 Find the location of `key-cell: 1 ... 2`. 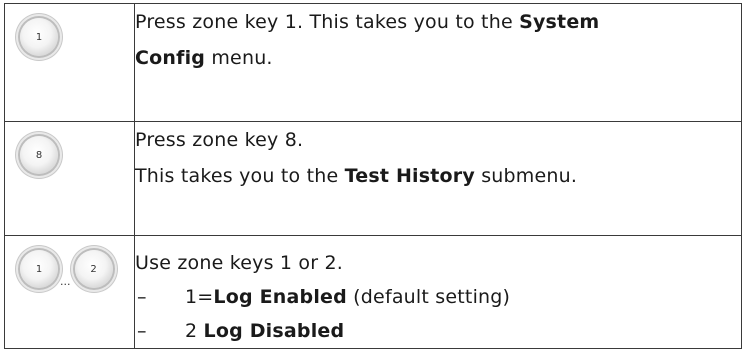

key-cell: 1 ... 2 is located at coordinates (69, 292).